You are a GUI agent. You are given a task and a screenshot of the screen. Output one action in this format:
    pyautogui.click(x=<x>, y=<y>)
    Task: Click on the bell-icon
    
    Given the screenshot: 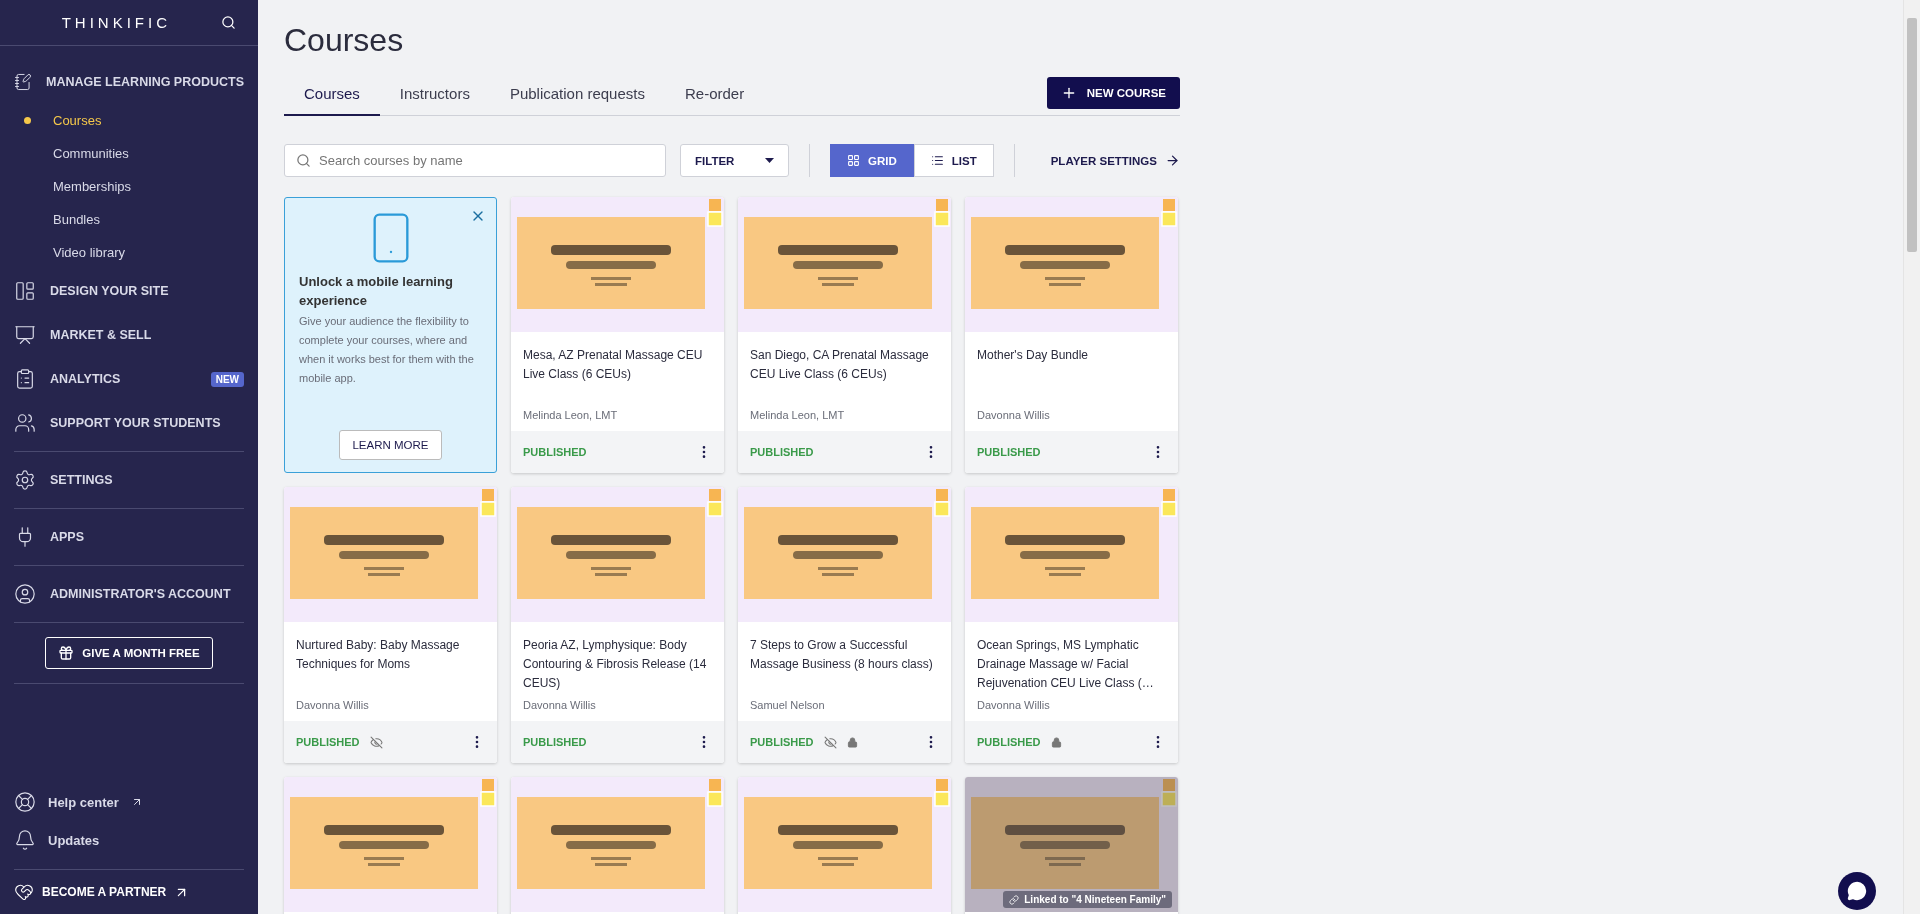 What is the action you would take?
    pyautogui.click(x=25, y=840)
    